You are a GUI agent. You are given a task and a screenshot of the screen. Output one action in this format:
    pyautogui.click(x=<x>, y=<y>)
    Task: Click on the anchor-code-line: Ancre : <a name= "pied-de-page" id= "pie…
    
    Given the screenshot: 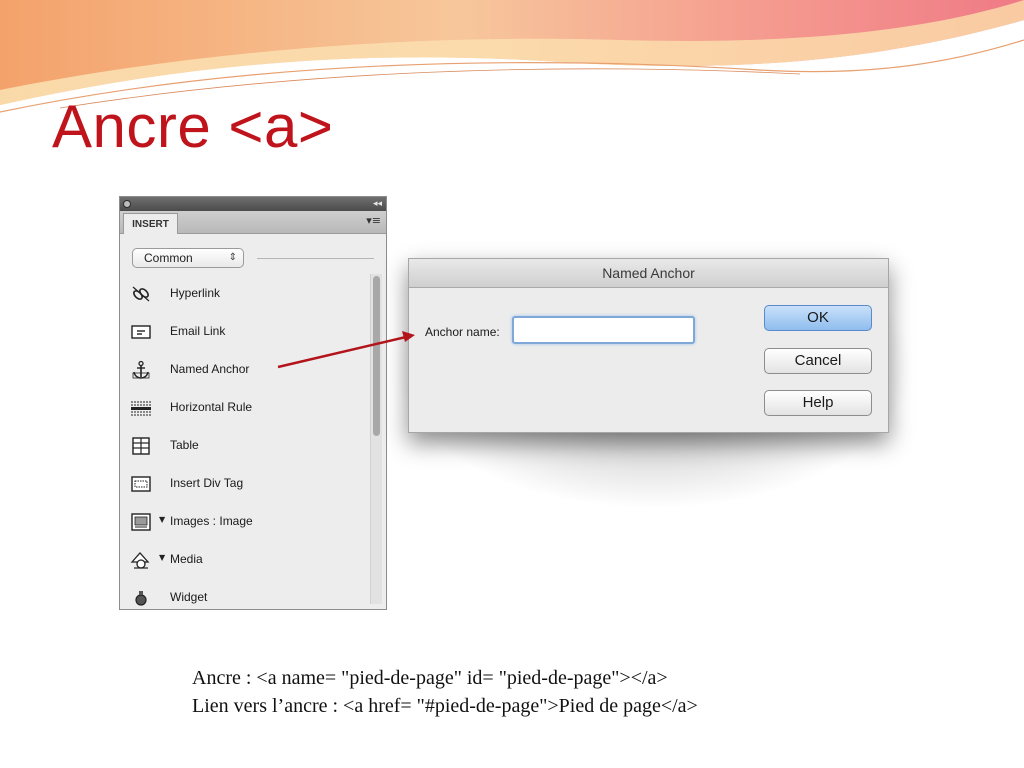 What is the action you would take?
    pyautogui.click(x=430, y=678)
    